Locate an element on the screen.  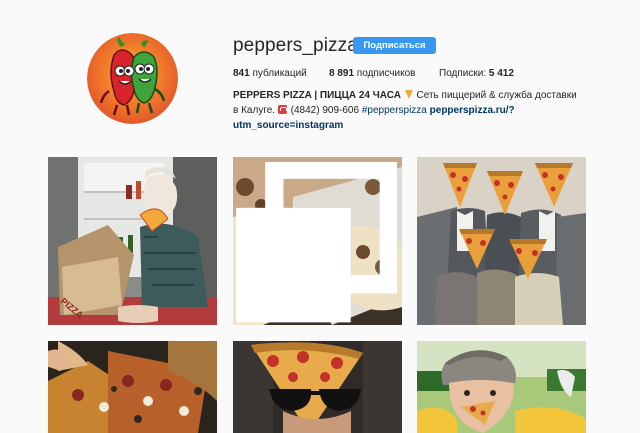
photo-child-eating-pizza is located at coordinates (501, 387).